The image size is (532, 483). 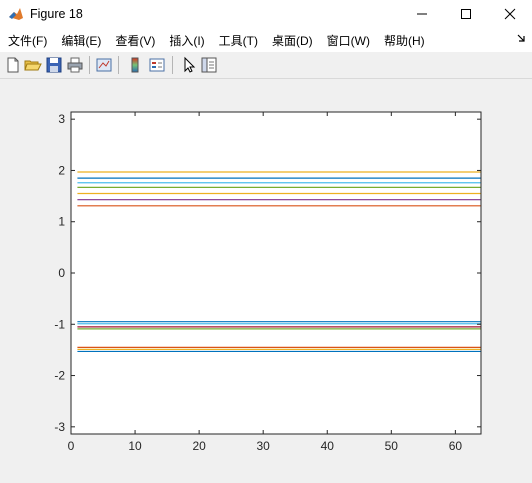 I want to click on menu-help: 帮助(H), so click(x=403, y=40).